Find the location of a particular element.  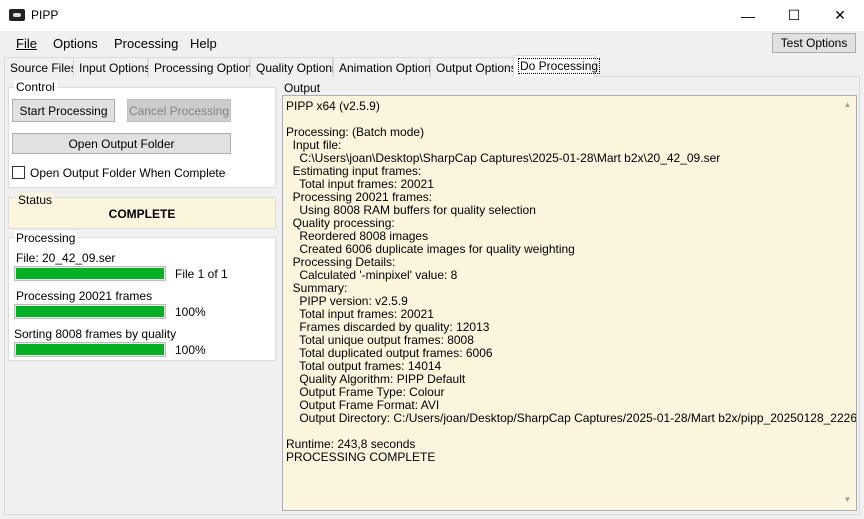

status-value: COMPLETE is located at coordinates (142, 214).